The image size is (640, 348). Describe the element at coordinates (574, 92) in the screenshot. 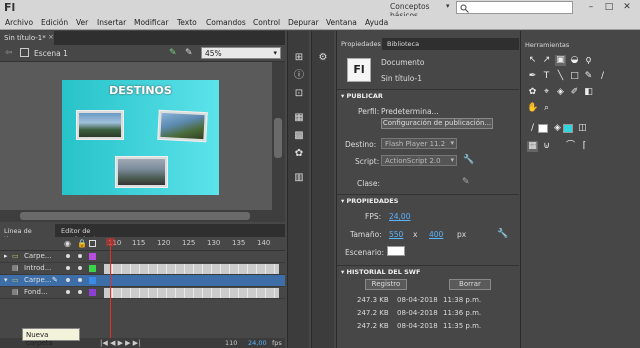

I see `eyedropper-tool-icon: ✐` at that location.